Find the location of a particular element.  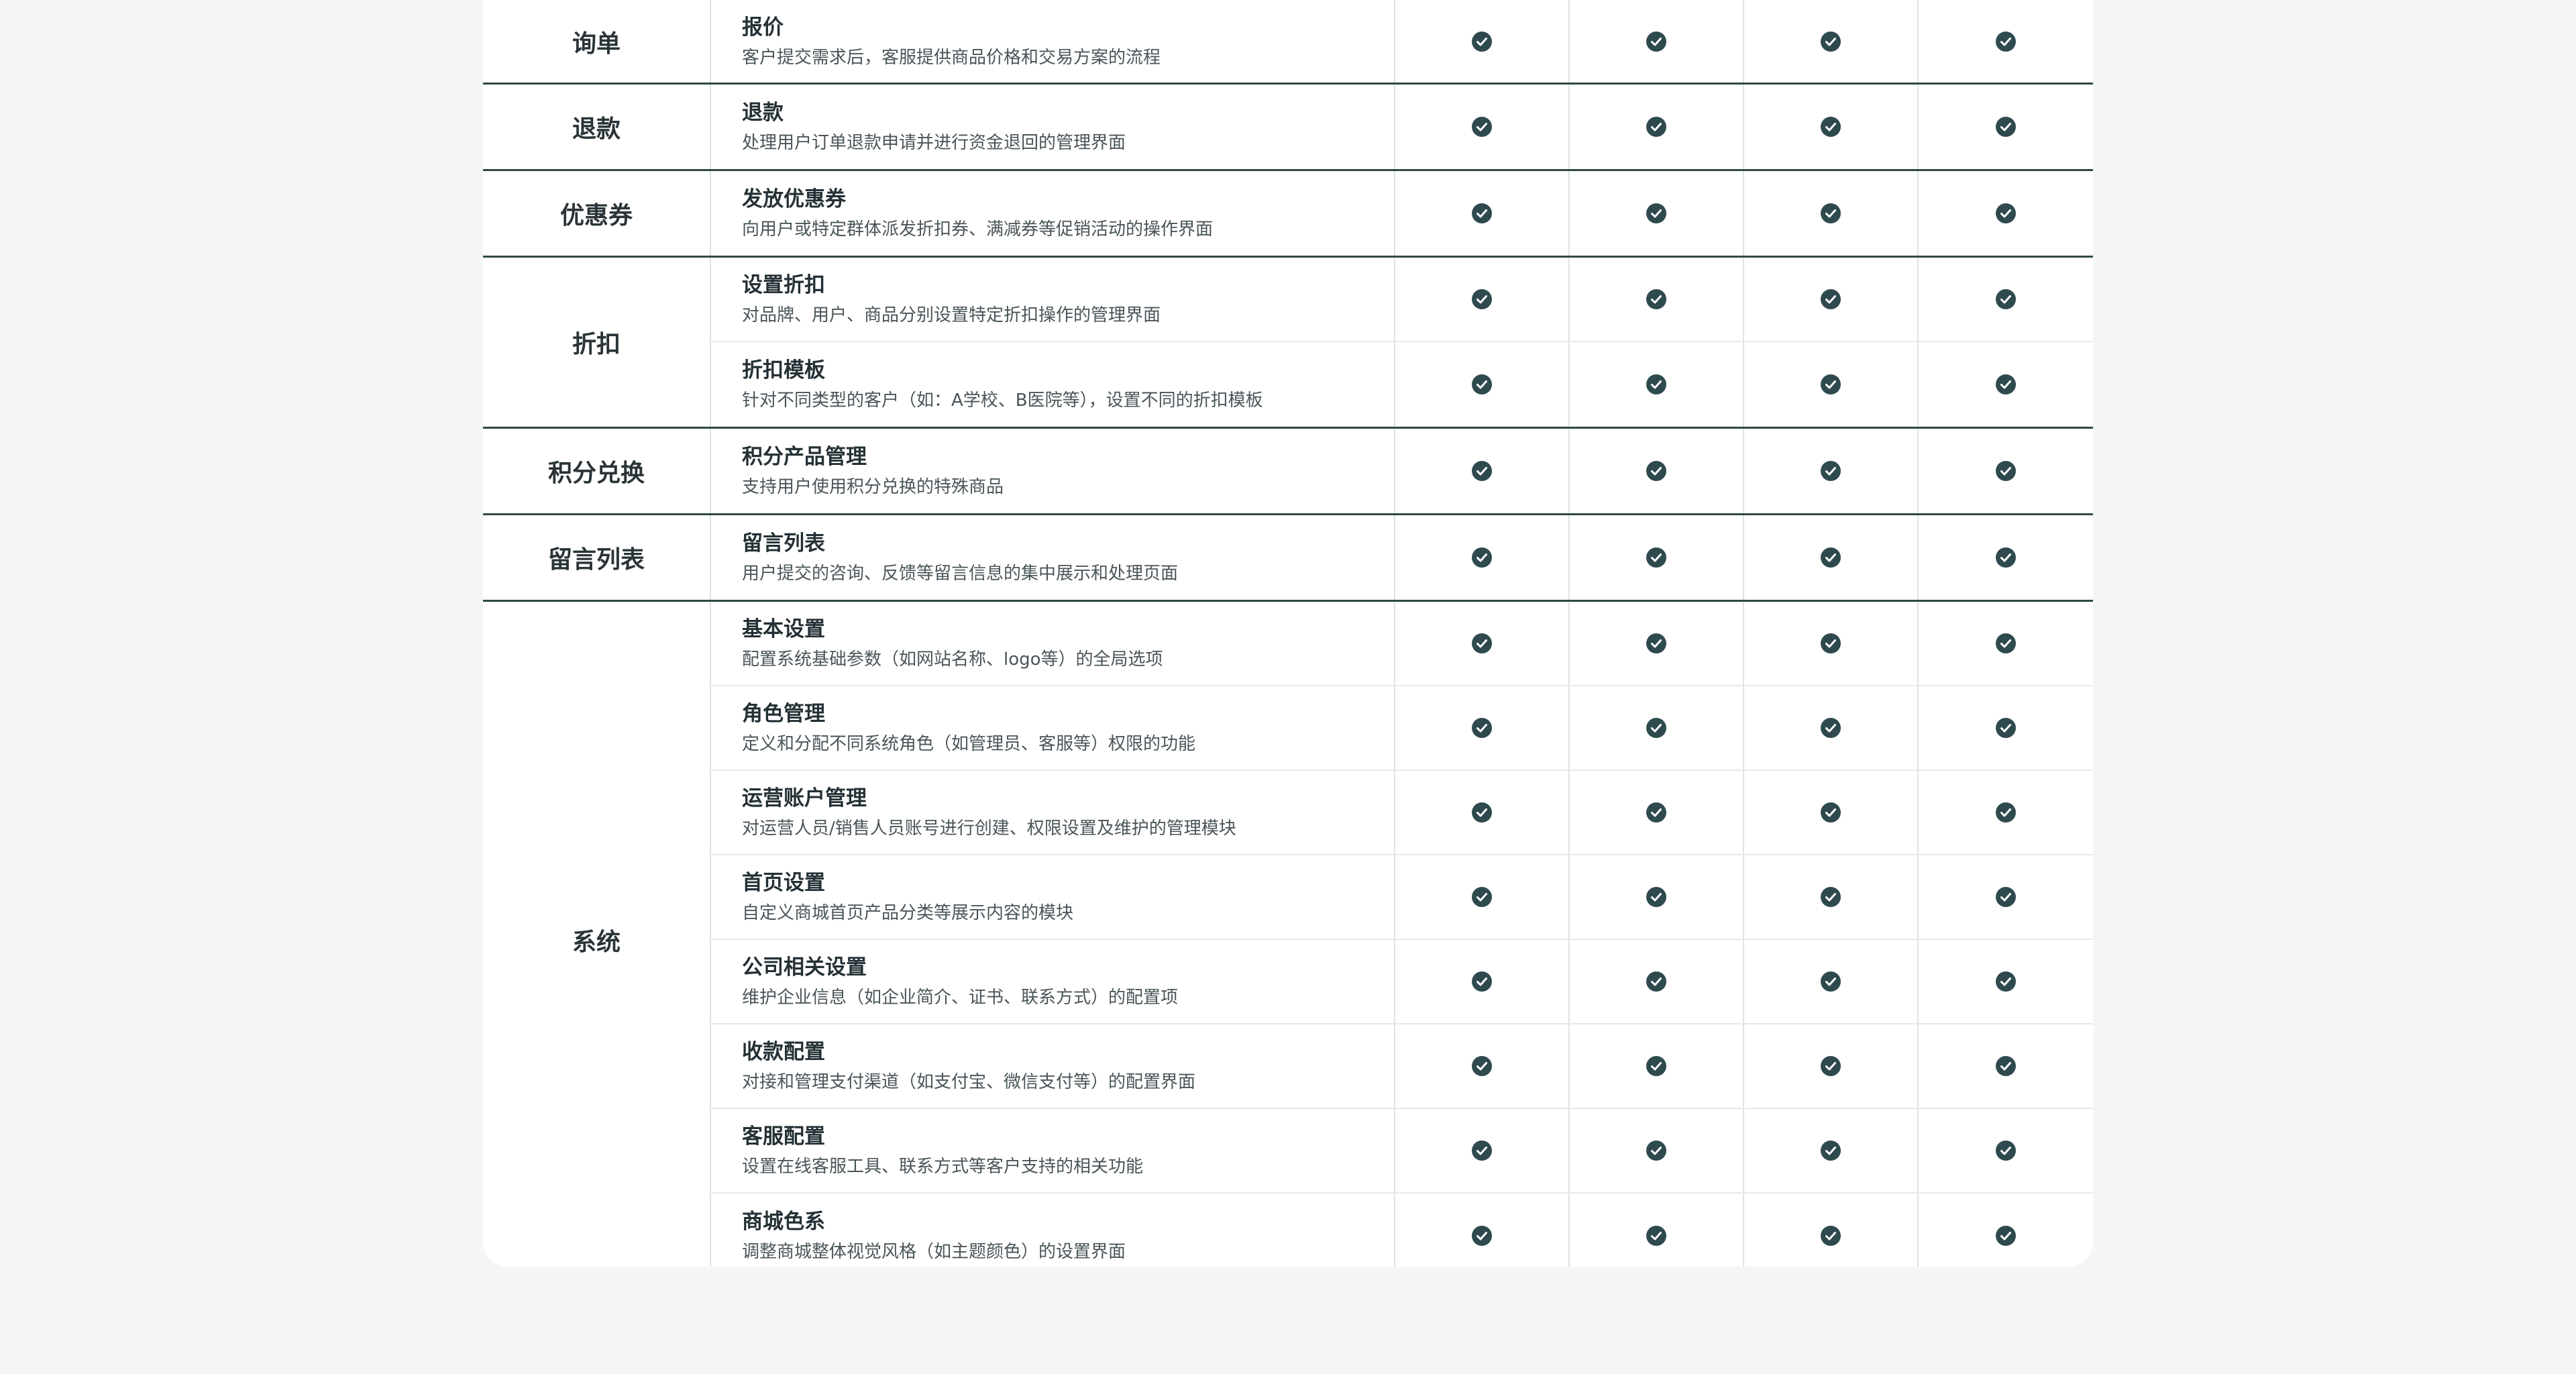

feature-description: 自定义商城首页产品分类等展示内容的模块 is located at coordinates (908, 913).